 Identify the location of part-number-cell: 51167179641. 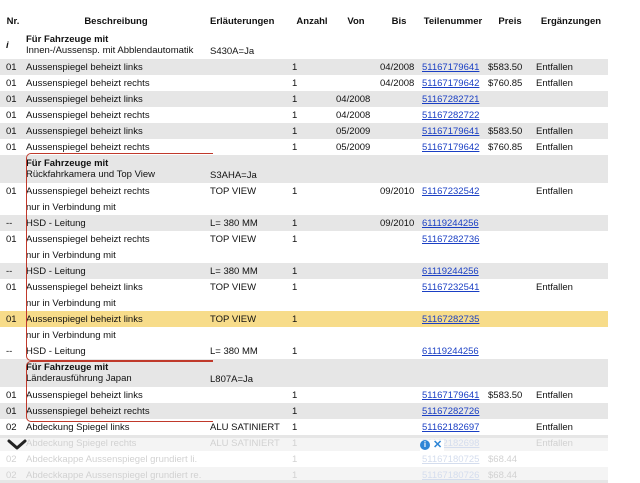
(453, 67).